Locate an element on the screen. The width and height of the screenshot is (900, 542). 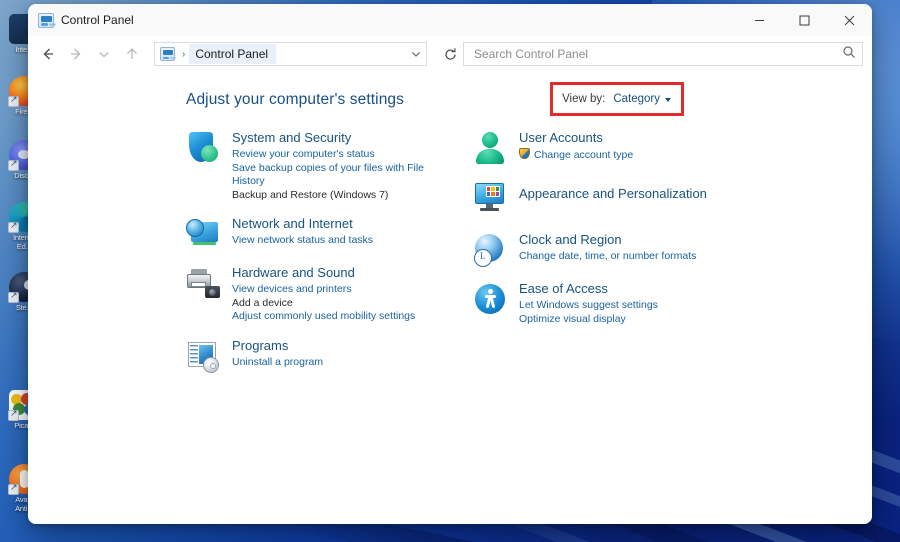
category-title: User Accounts is located at coordinates (576, 138).